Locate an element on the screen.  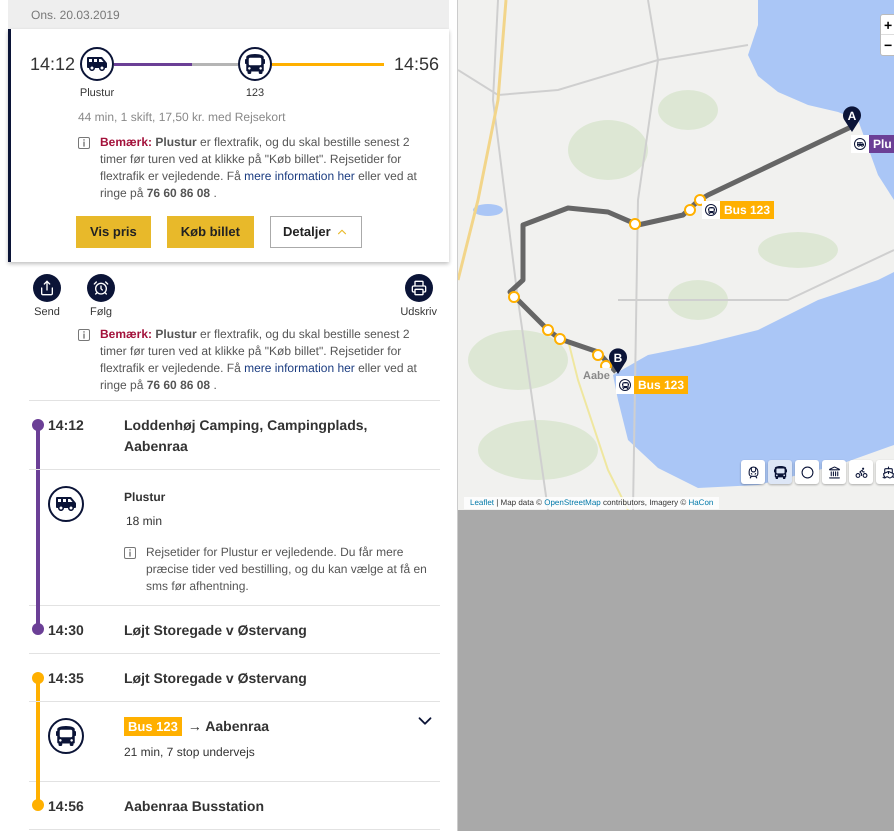
stop-time: 14:35 is located at coordinates (66, 678).